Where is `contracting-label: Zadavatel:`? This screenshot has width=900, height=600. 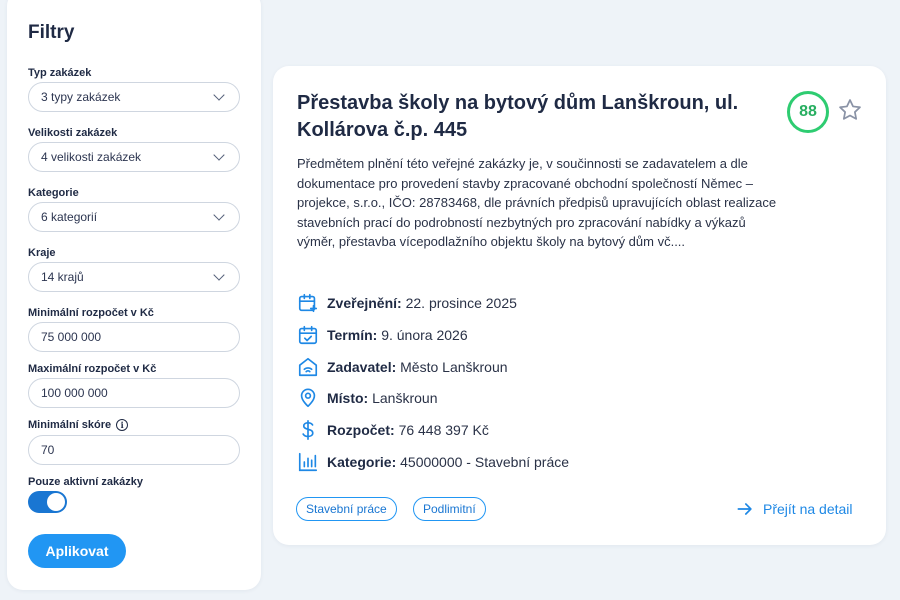
contracting-label: Zadavatel: is located at coordinates (362, 367).